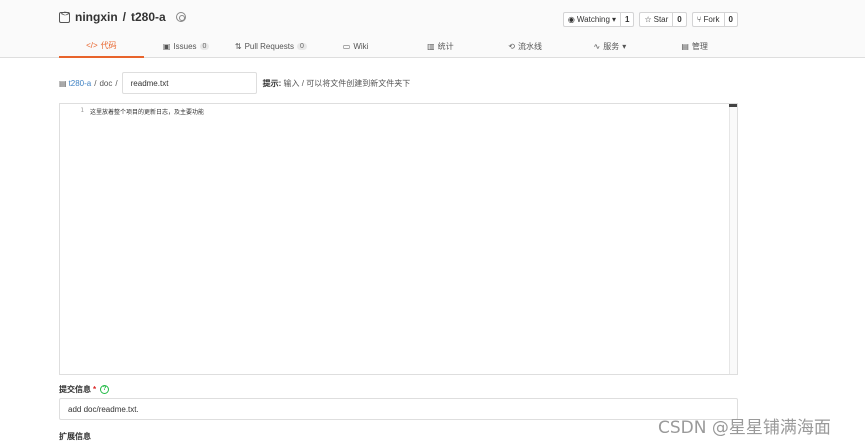  I want to click on code-icon: </>, so click(92, 45).